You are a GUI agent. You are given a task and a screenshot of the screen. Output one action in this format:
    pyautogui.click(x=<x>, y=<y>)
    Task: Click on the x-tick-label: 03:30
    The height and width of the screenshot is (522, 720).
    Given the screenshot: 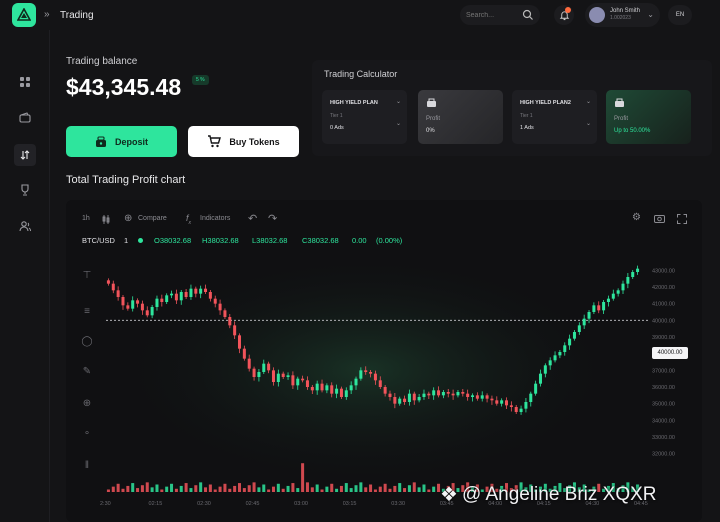 What is the action you would take?
    pyautogui.click(x=398, y=504)
    